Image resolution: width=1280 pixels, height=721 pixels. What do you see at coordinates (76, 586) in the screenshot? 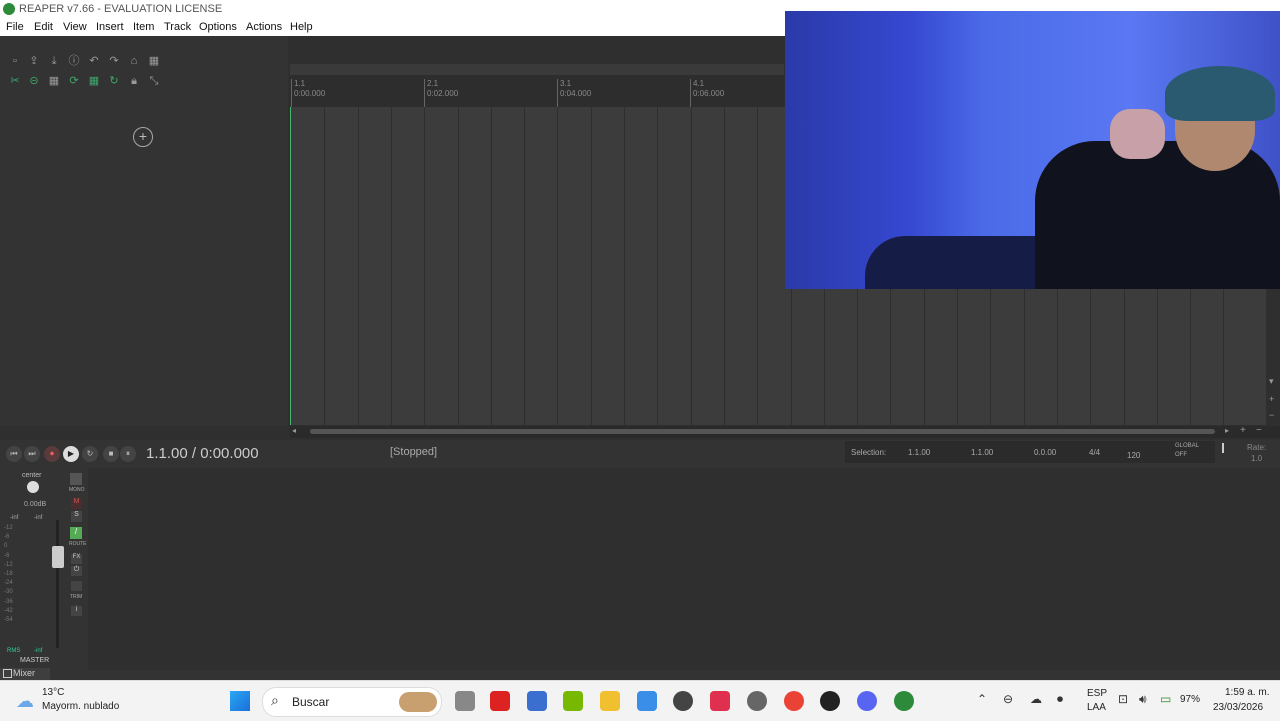
I see `trim-icon` at bounding box center [76, 586].